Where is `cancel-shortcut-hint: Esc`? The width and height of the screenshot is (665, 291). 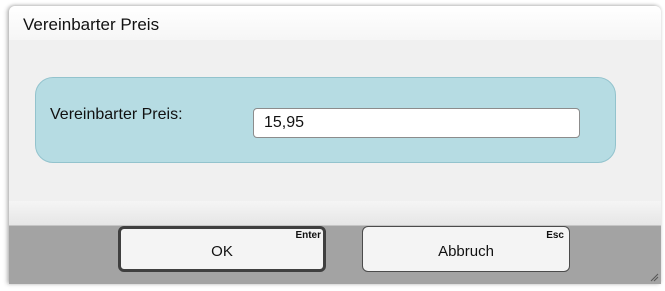
cancel-shortcut-hint: Esc is located at coordinates (555, 235).